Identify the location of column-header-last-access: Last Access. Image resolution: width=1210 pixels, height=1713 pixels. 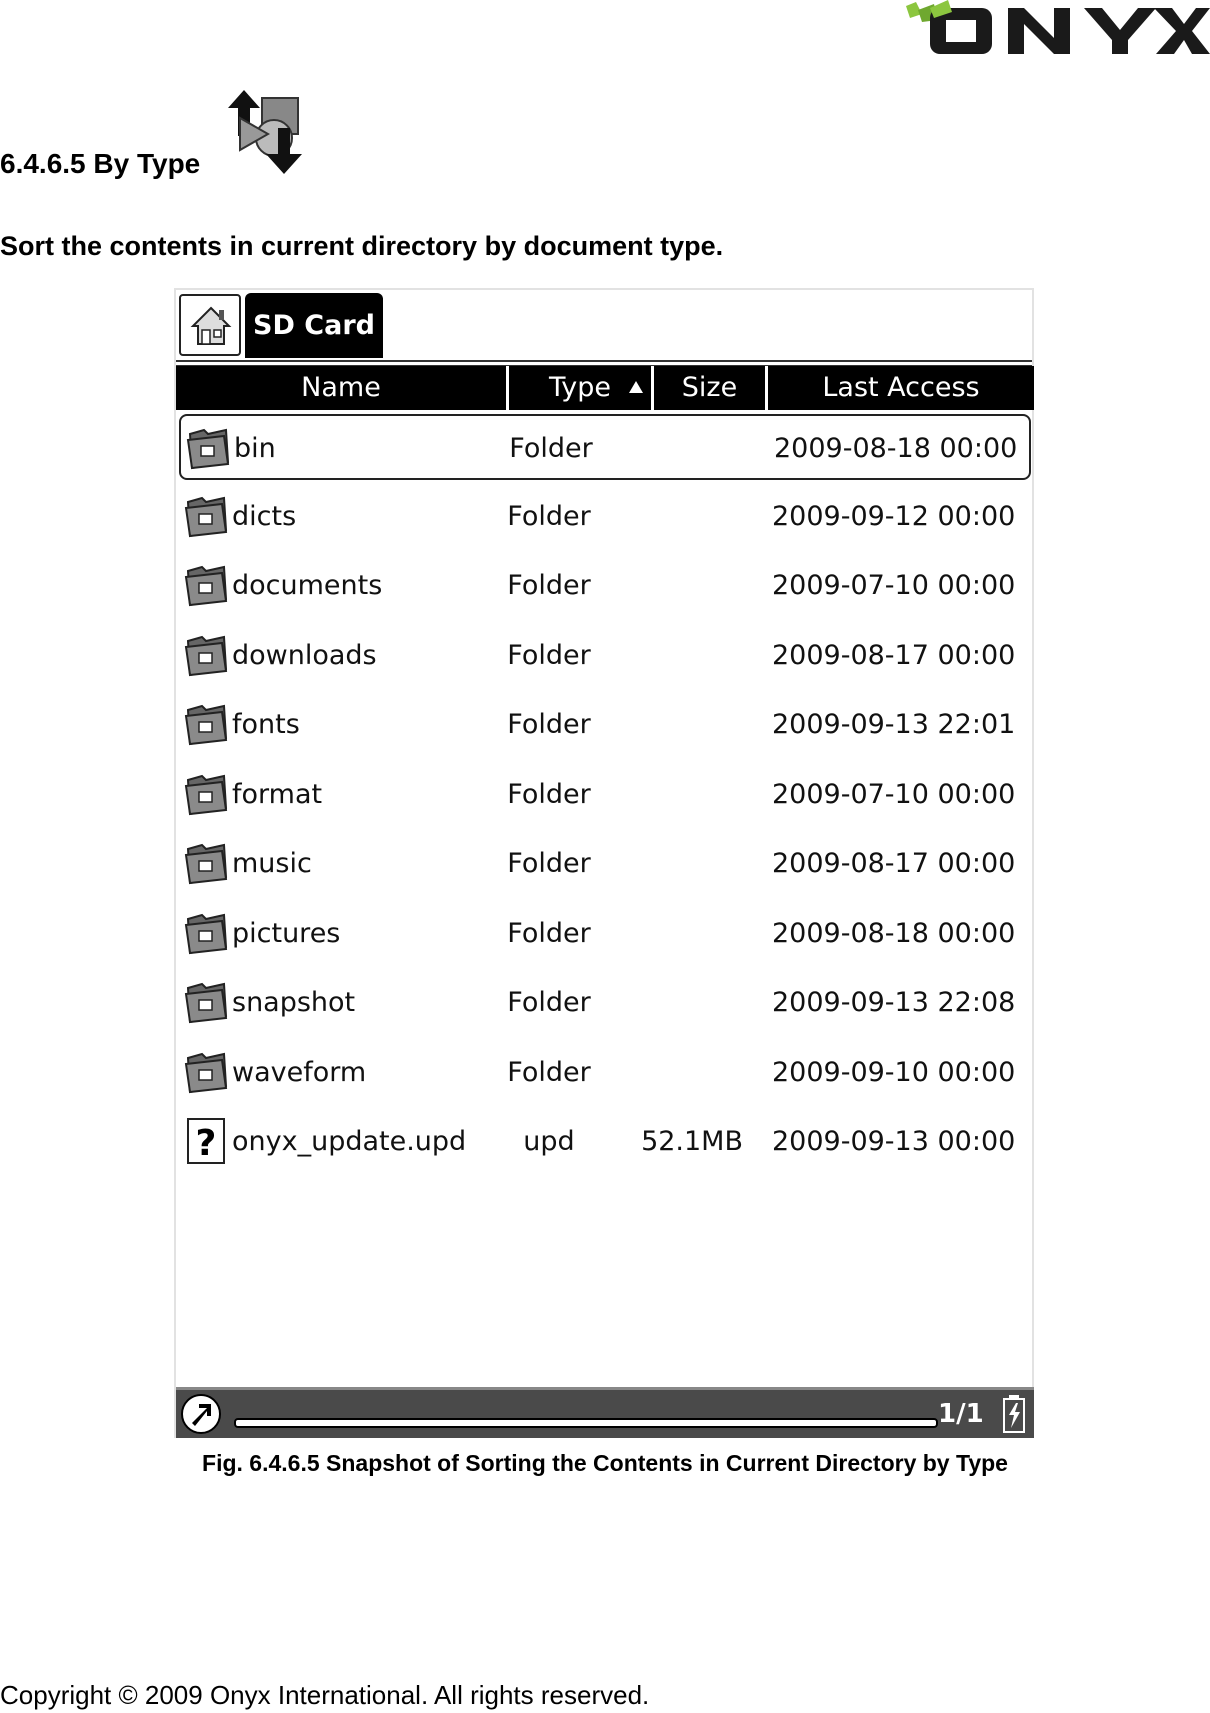
(901, 388).